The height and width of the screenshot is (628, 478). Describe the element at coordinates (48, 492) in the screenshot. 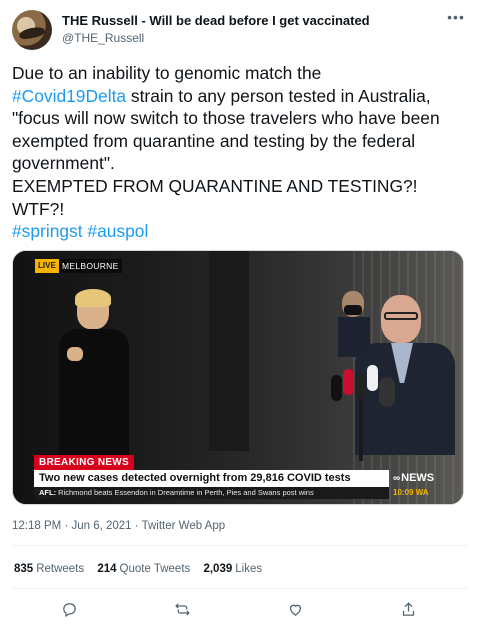

I see `ticker-prefix: AFL:` at that location.